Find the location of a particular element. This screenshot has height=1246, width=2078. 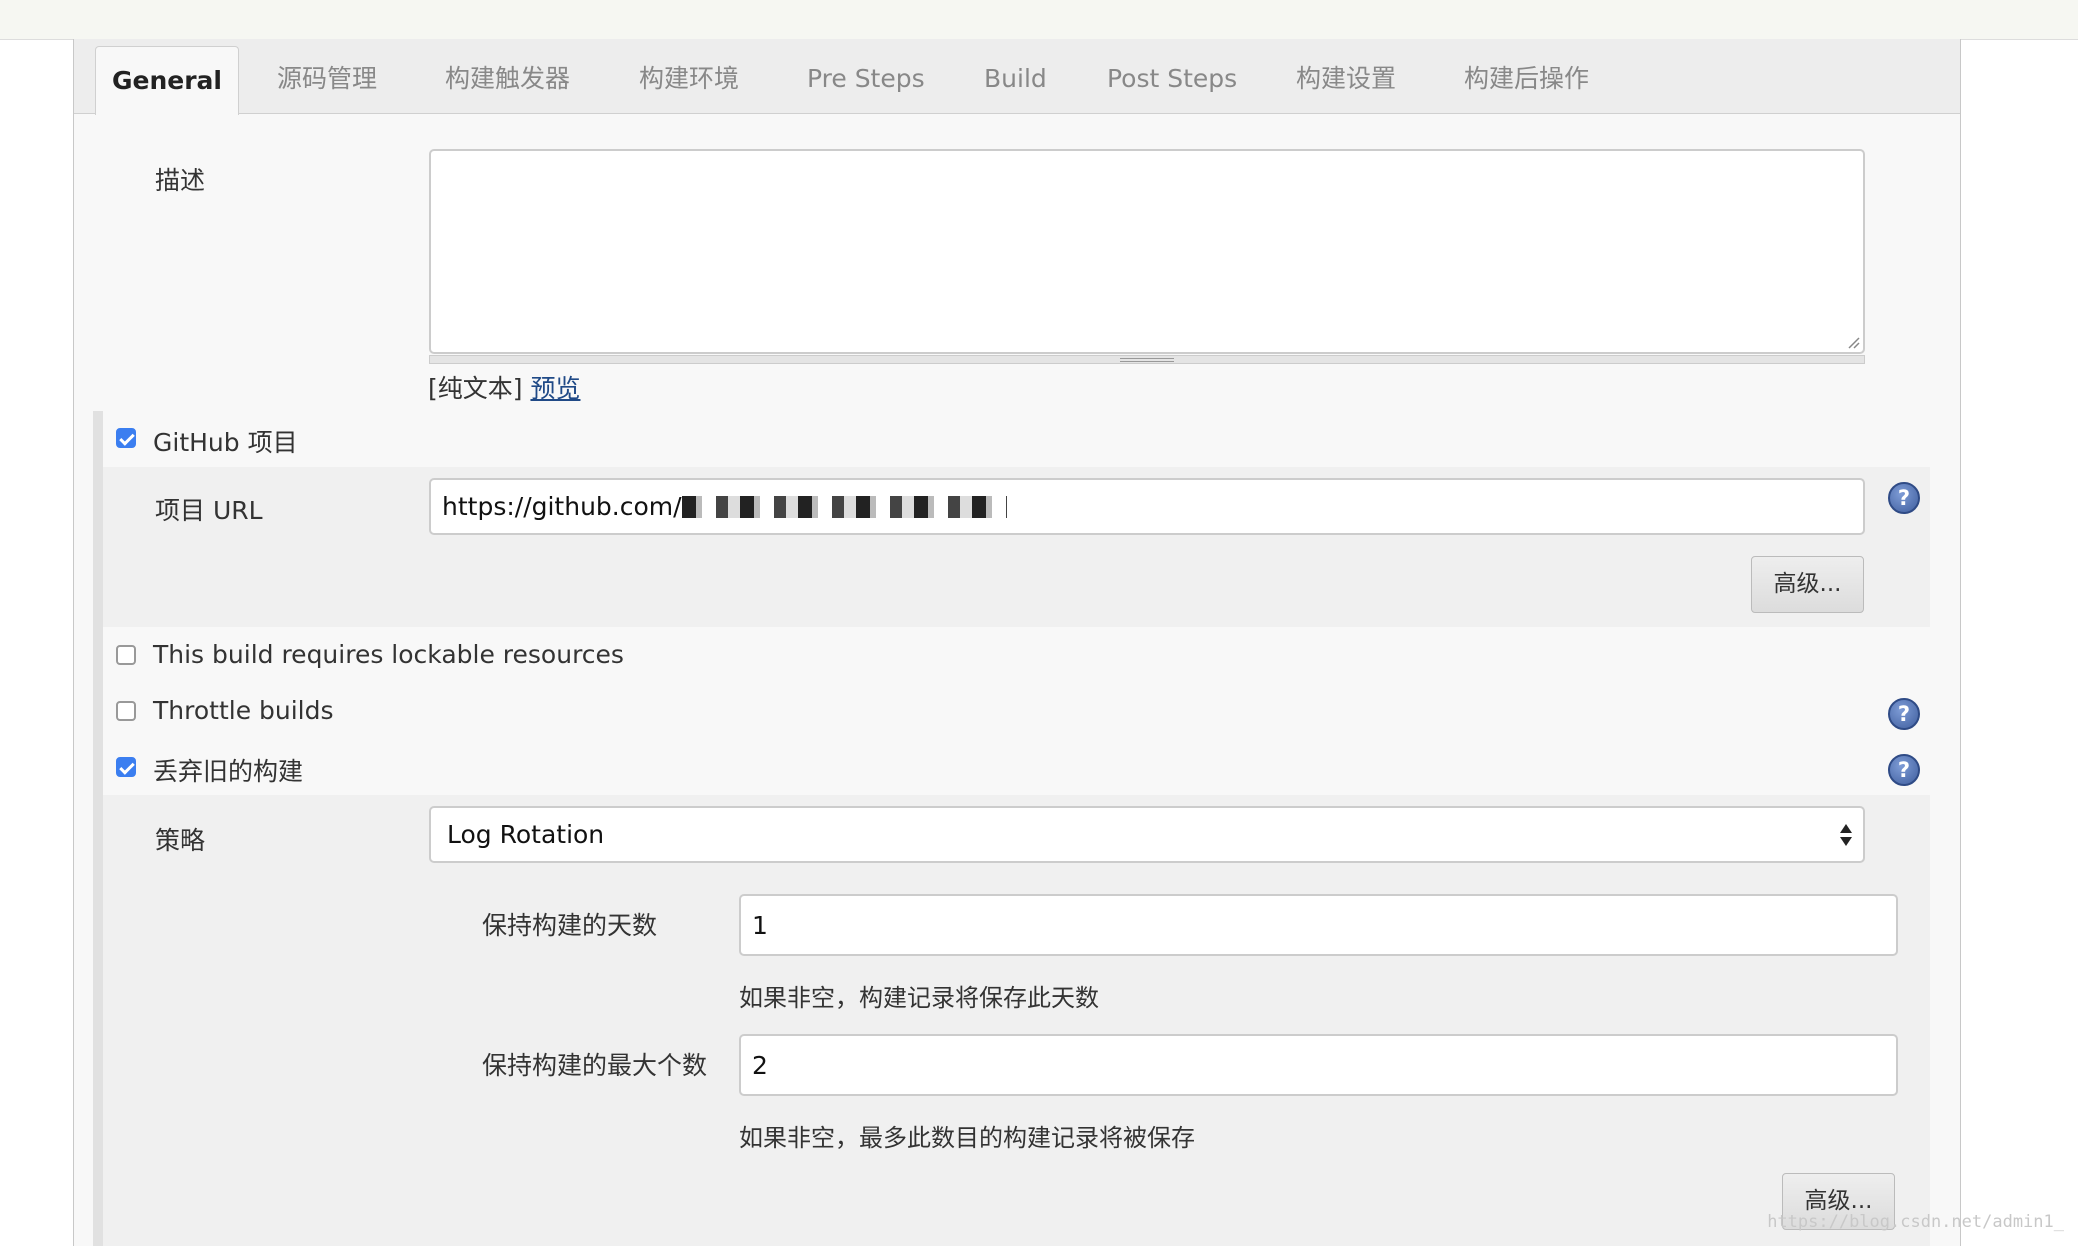

strategy-selected-value: Log Rotation is located at coordinates (526, 834).